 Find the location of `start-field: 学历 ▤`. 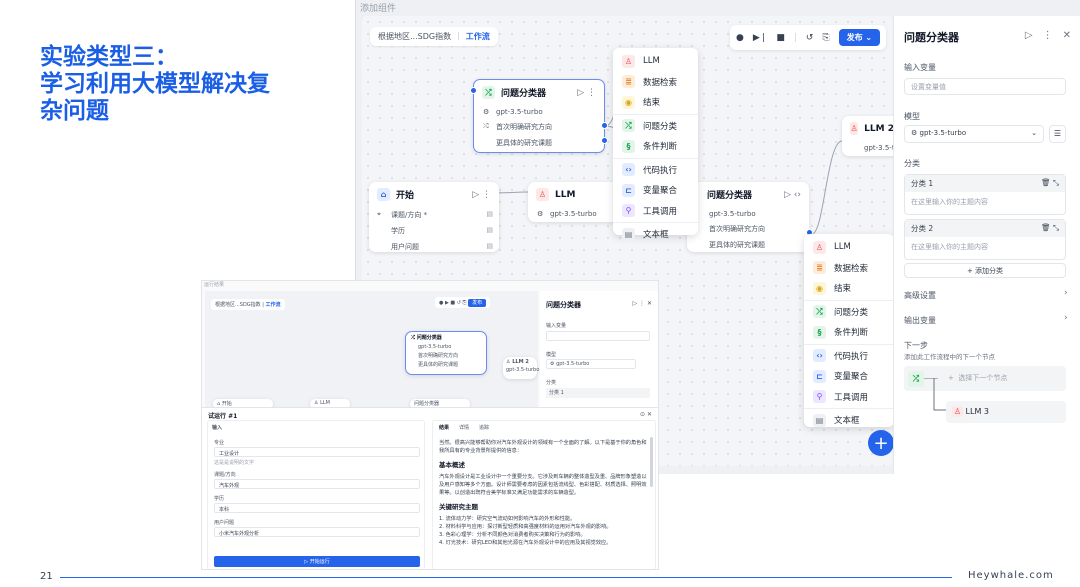

start-field: 学历 ▤ is located at coordinates (442, 230).